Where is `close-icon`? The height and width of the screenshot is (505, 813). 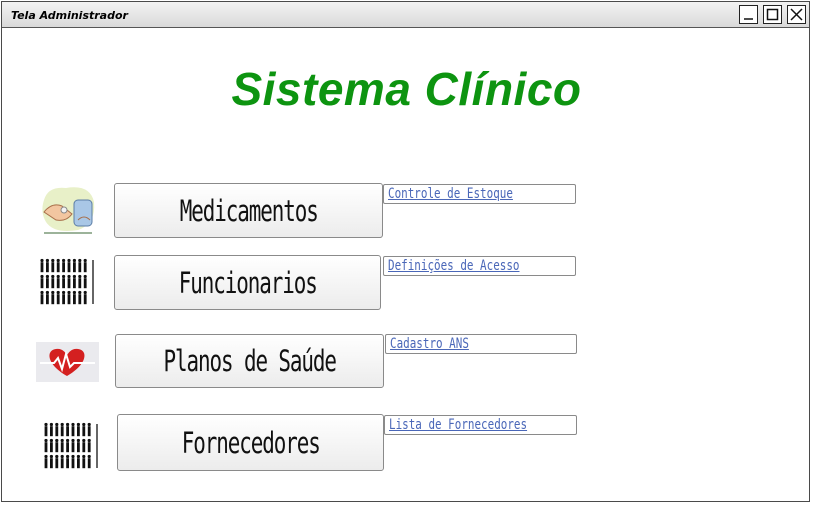
close-icon is located at coordinates (796, 14).